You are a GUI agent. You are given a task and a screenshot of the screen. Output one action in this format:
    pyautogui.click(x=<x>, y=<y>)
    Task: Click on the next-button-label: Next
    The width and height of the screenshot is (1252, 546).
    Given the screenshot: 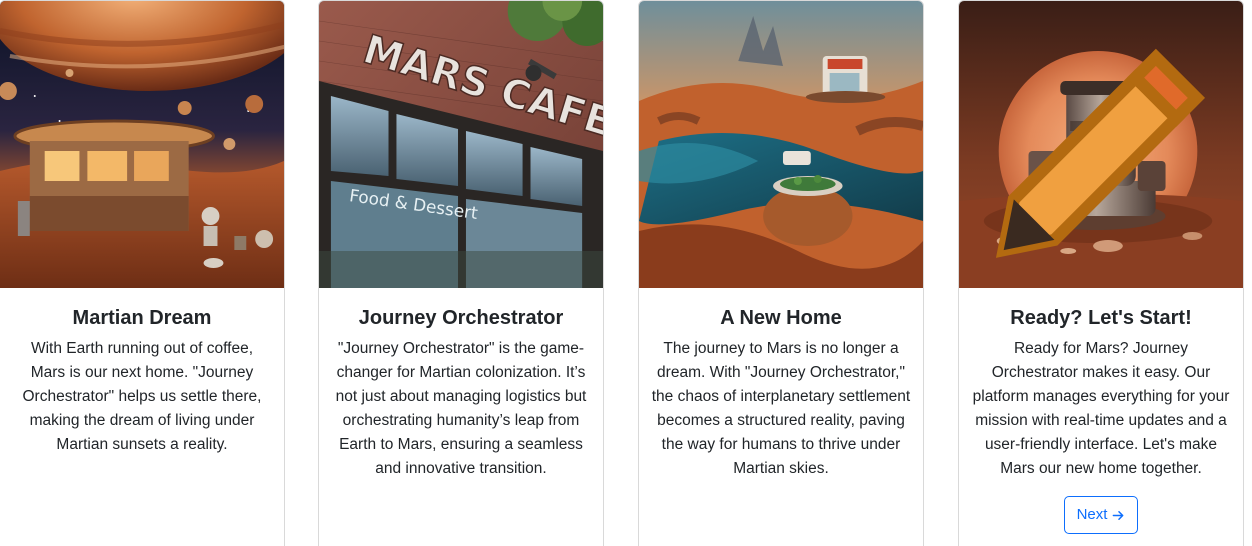 What is the action you would take?
    pyautogui.click(x=1092, y=514)
    